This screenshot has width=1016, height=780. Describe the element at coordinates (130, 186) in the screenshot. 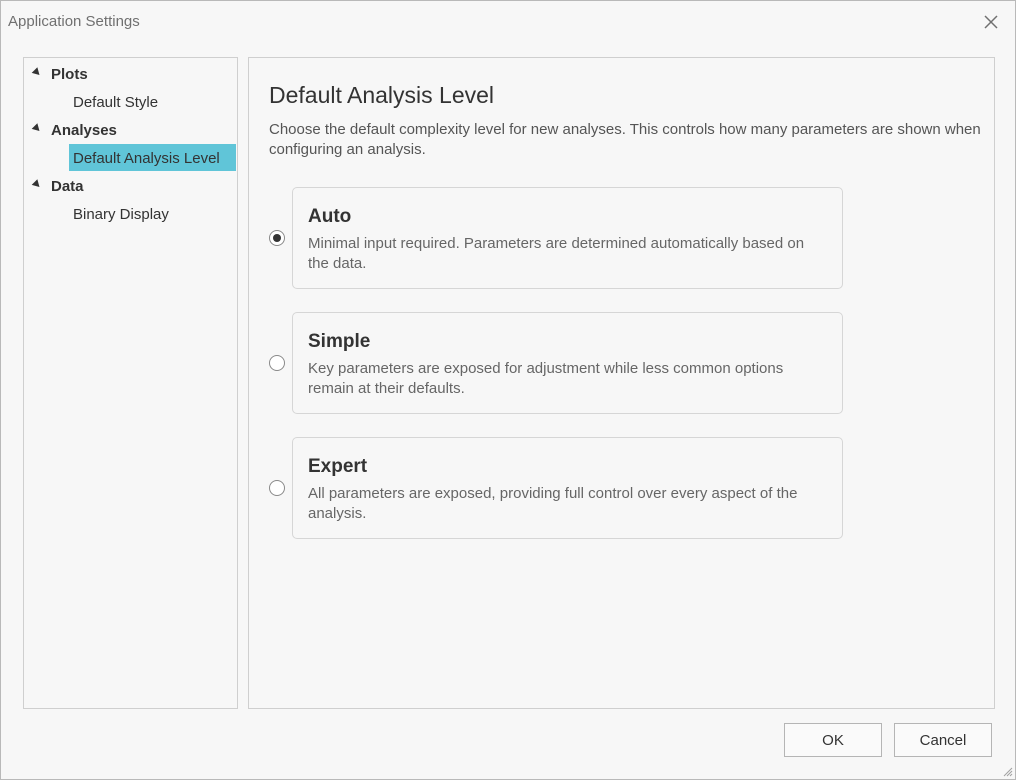

I see `tree-group-data: Data` at that location.